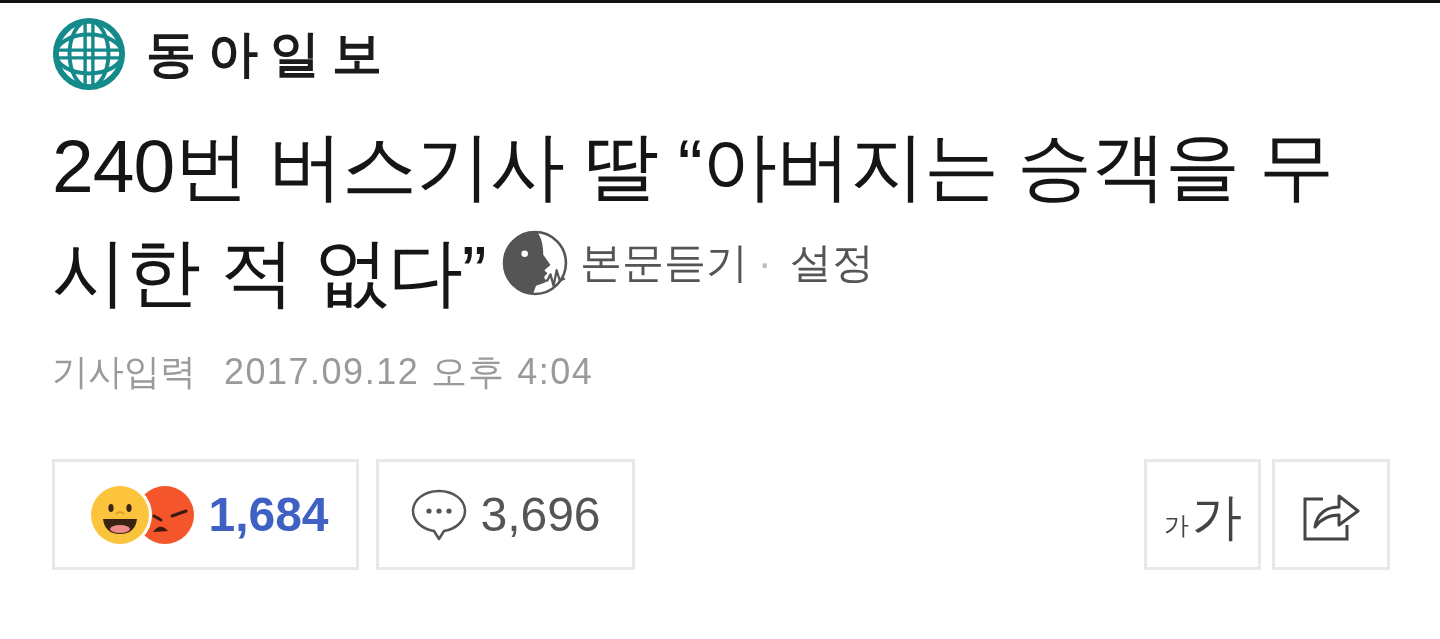  What do you see at coordinates (831, 263) in the screenshot?
I see `settings-button: 설정` at bounding box center [831, 263].